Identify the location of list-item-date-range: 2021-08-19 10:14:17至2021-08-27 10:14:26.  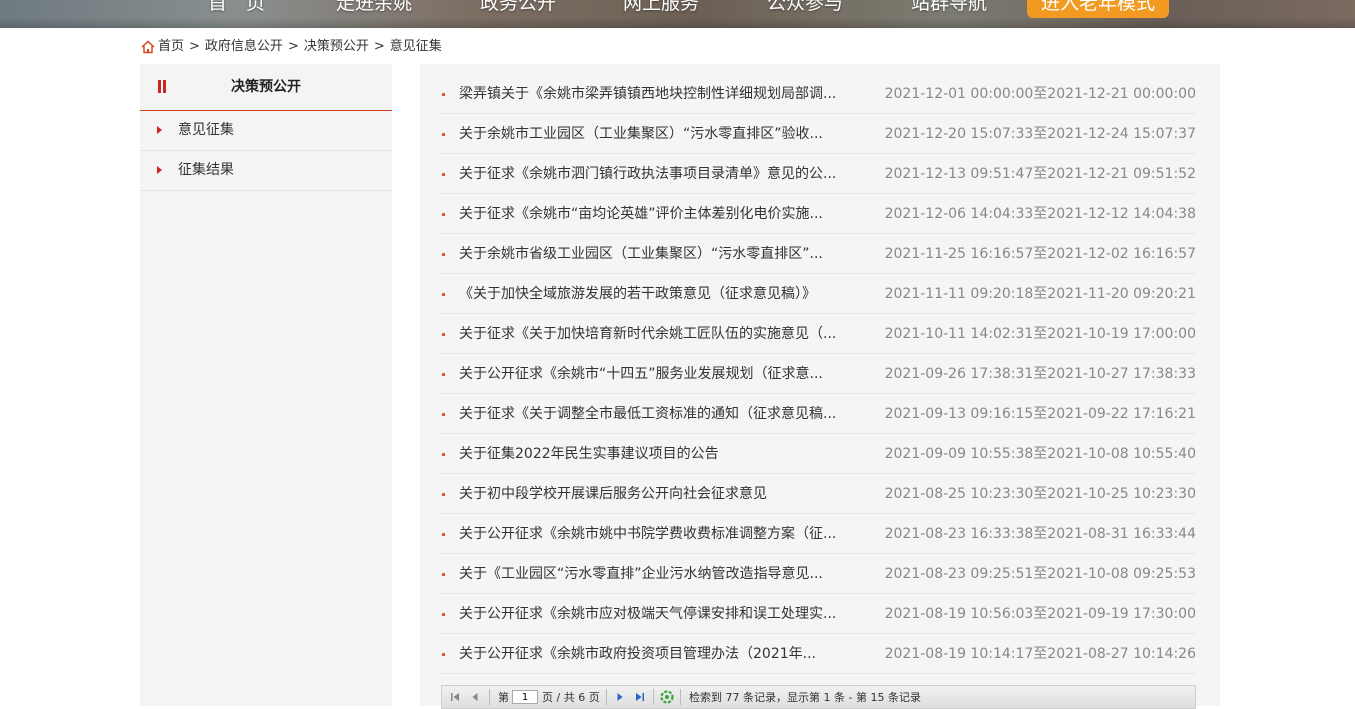
(1040, 654).